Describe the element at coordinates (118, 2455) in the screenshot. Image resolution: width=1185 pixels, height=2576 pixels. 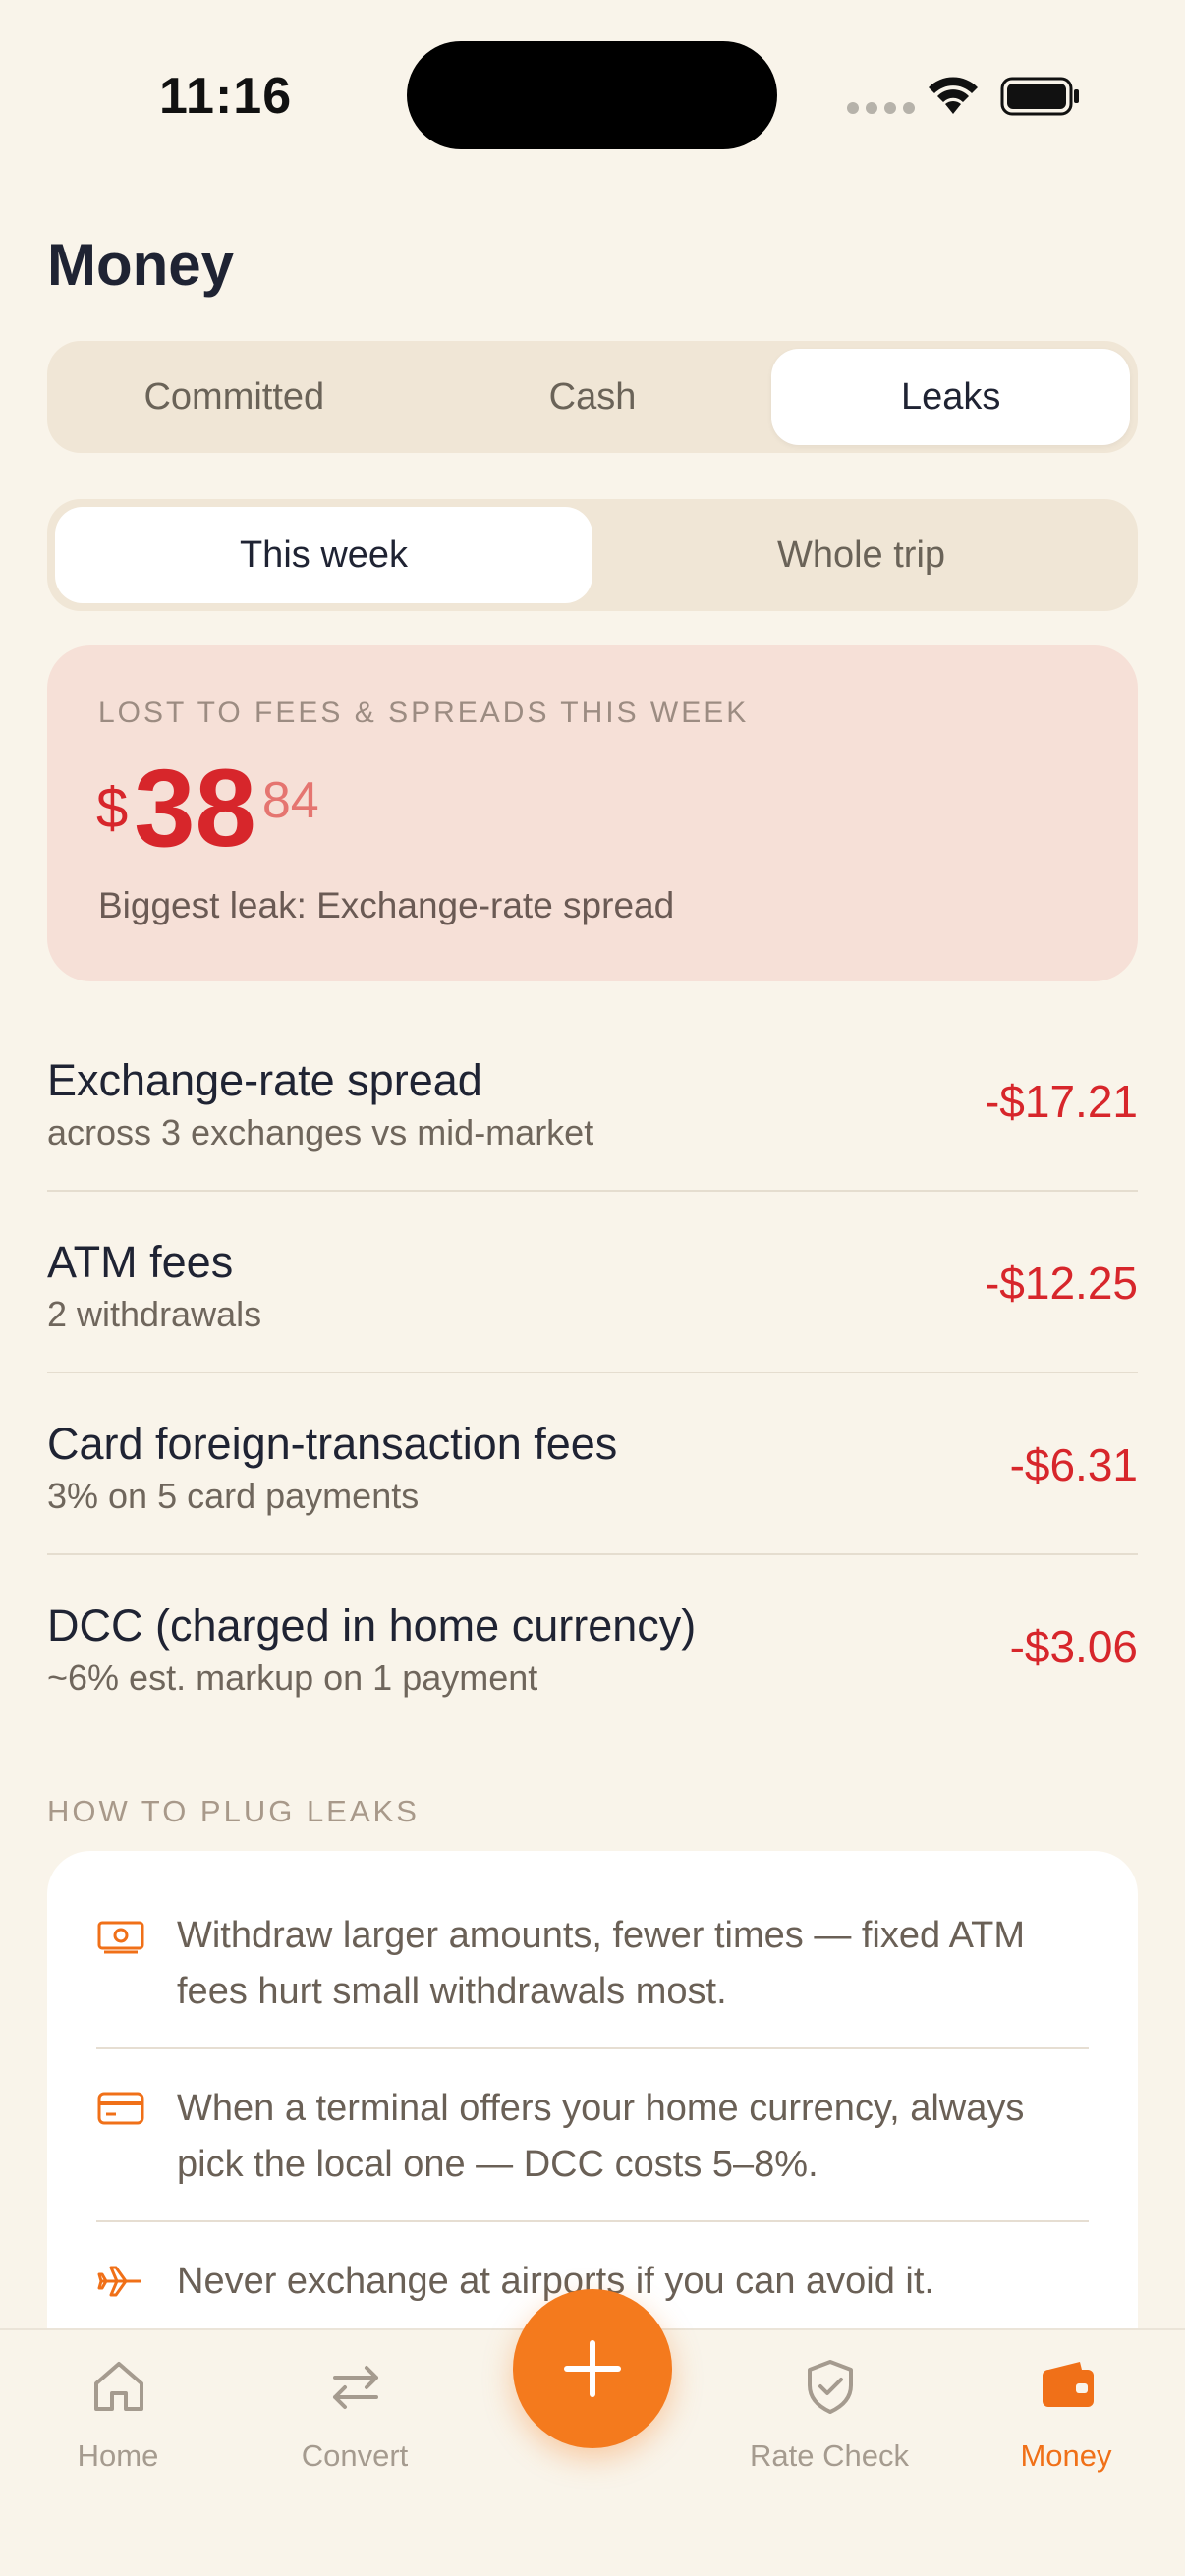
I see `tab-label: Home` at that location.